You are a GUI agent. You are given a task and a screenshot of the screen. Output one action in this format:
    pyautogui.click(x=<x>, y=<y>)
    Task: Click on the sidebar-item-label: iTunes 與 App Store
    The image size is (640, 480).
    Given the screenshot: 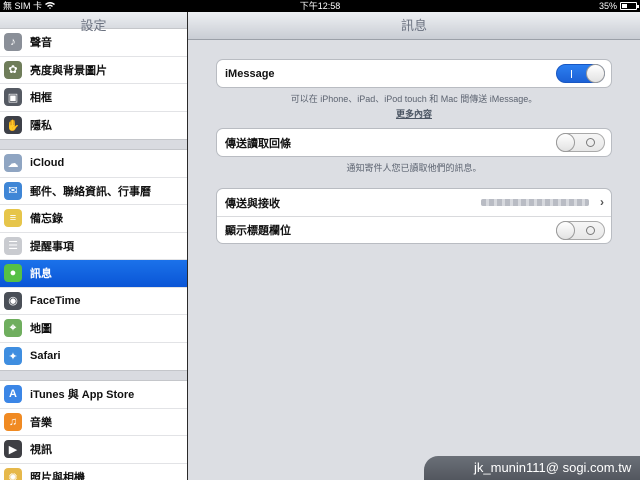 What is the action you would take?
    pyautogui.click(x=82, y=395)
    